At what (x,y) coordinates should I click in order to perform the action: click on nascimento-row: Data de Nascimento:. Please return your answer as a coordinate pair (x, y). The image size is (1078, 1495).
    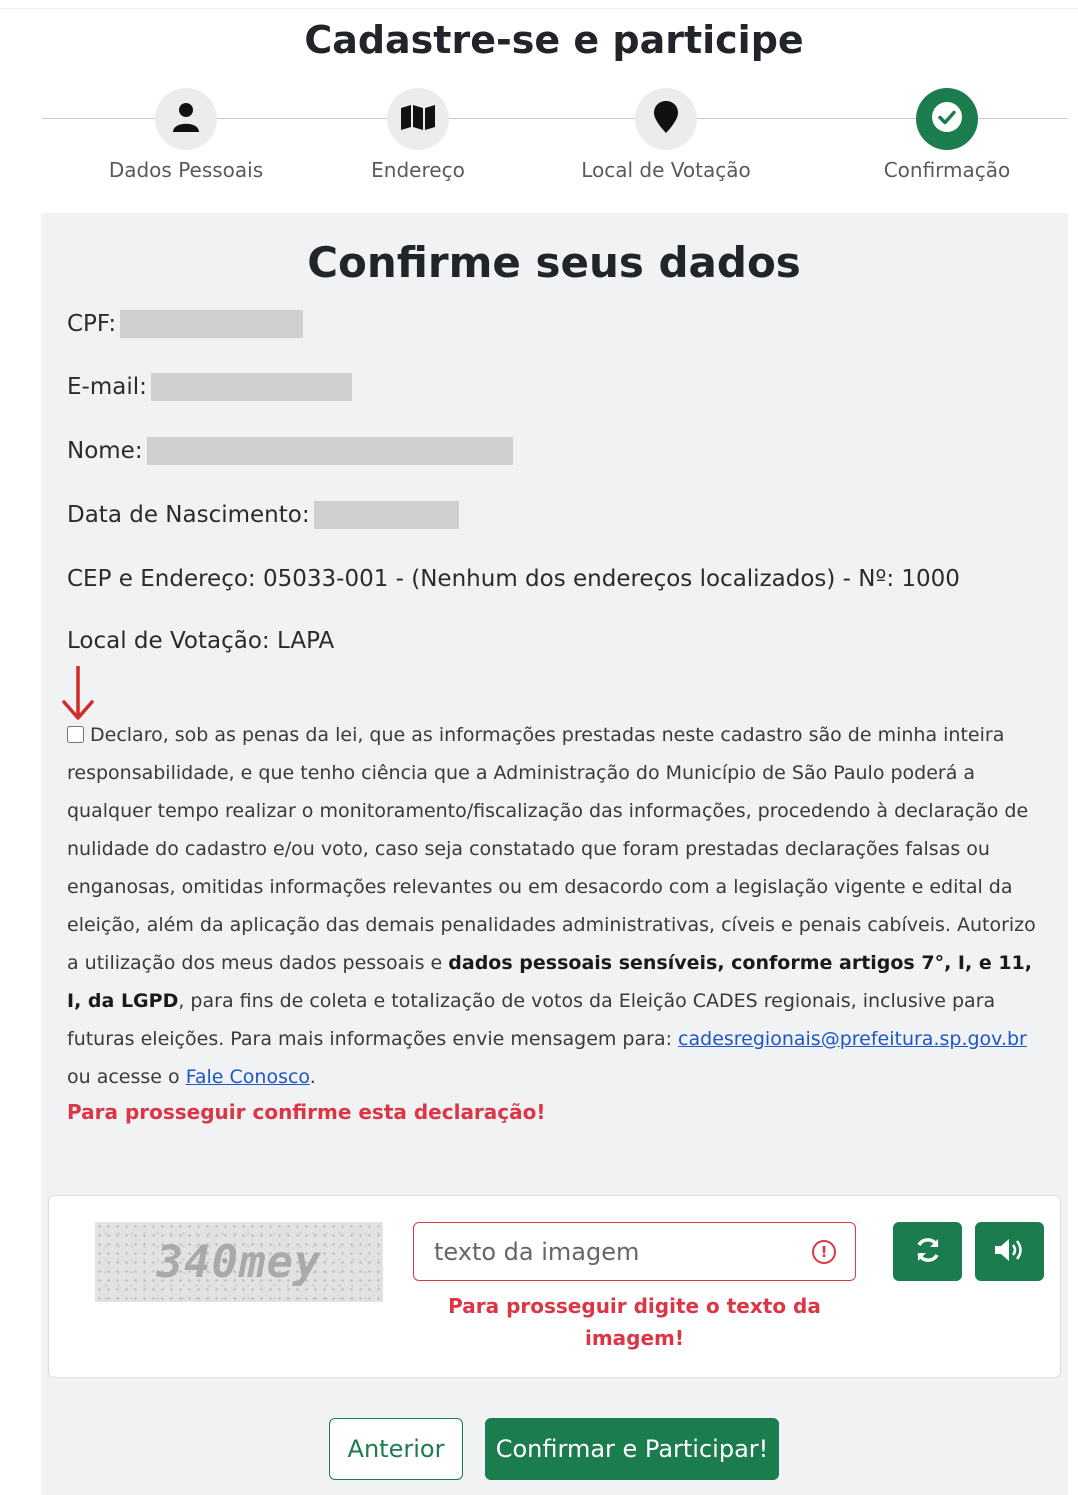
    Looking at the image, I should click on (263, 515).